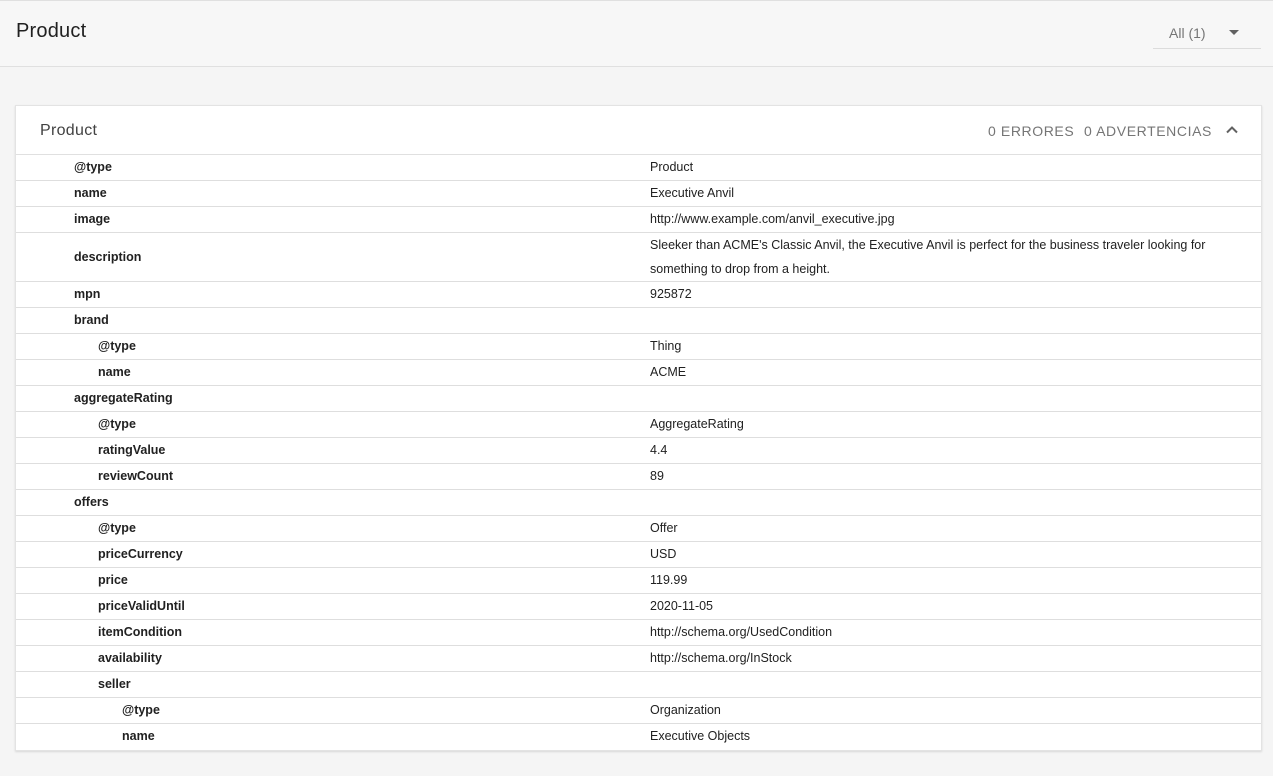 The height and width of the screenshot is (776, 1273). I want to click on filter-label: All (1), so click(1187, 33).